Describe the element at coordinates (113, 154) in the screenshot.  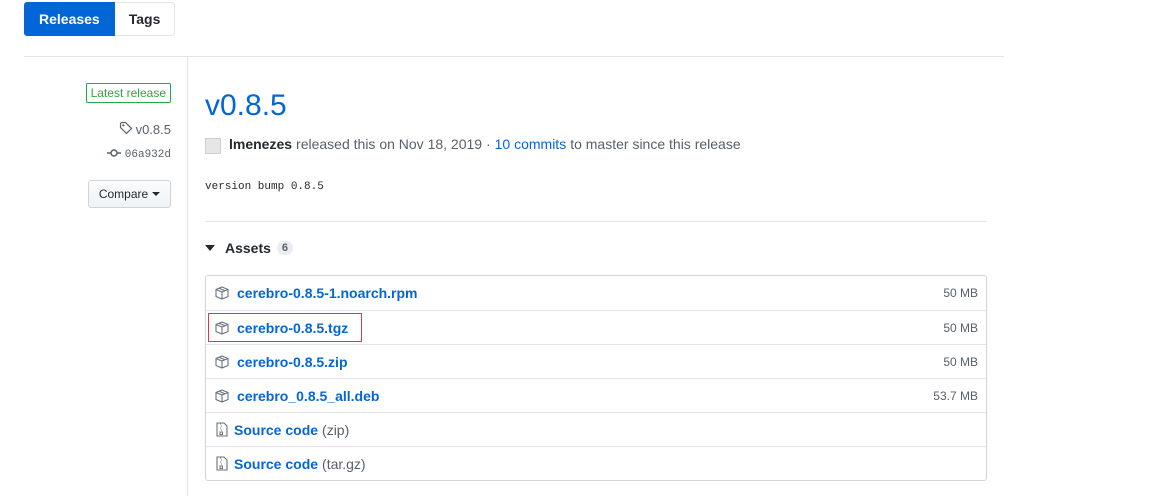
I see `git-commit-icon` at that location.